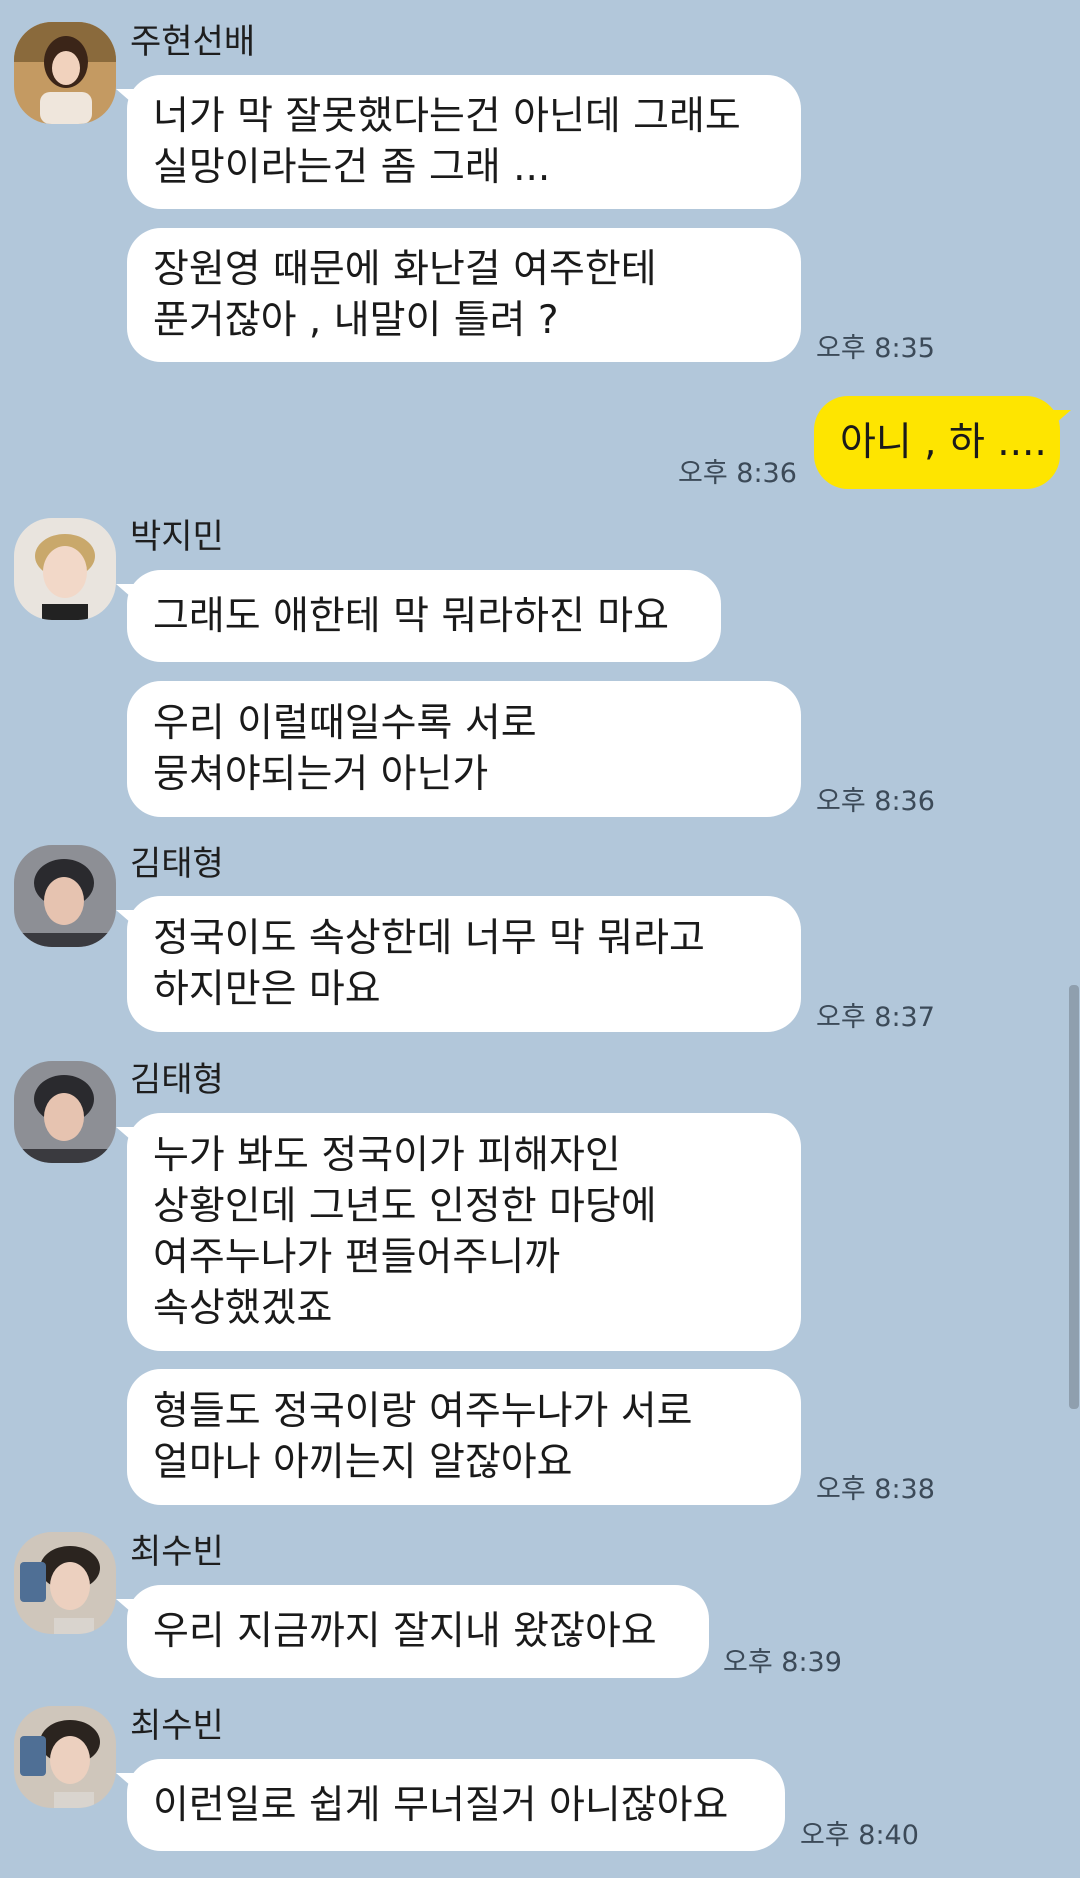 This screenshot has height=1878, width=1080. I want to click on scrollbar, so click(1074, 1197).